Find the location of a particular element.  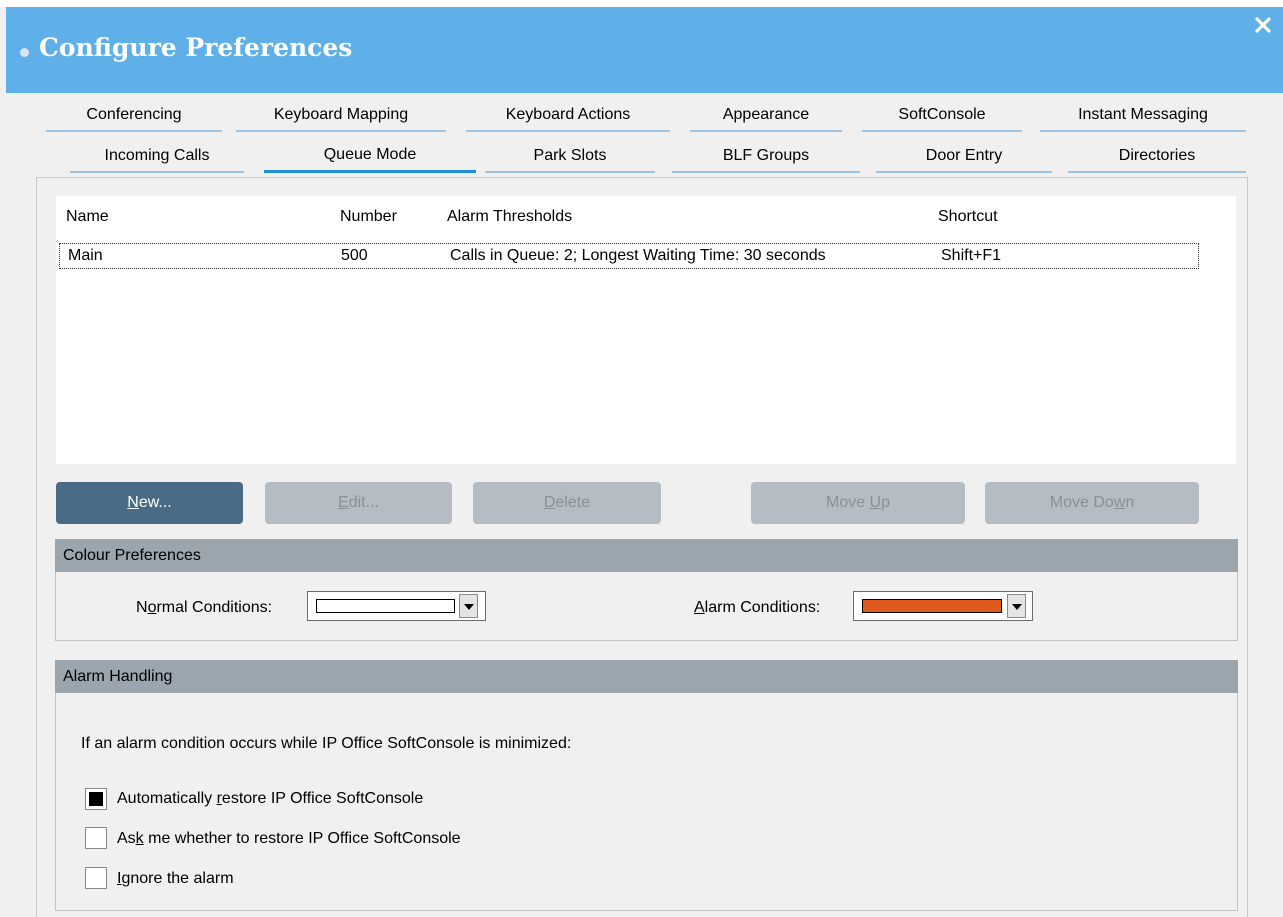

column-header-alarm-thresholds: Alarm Thresholds is located at coordinates (509, 217).